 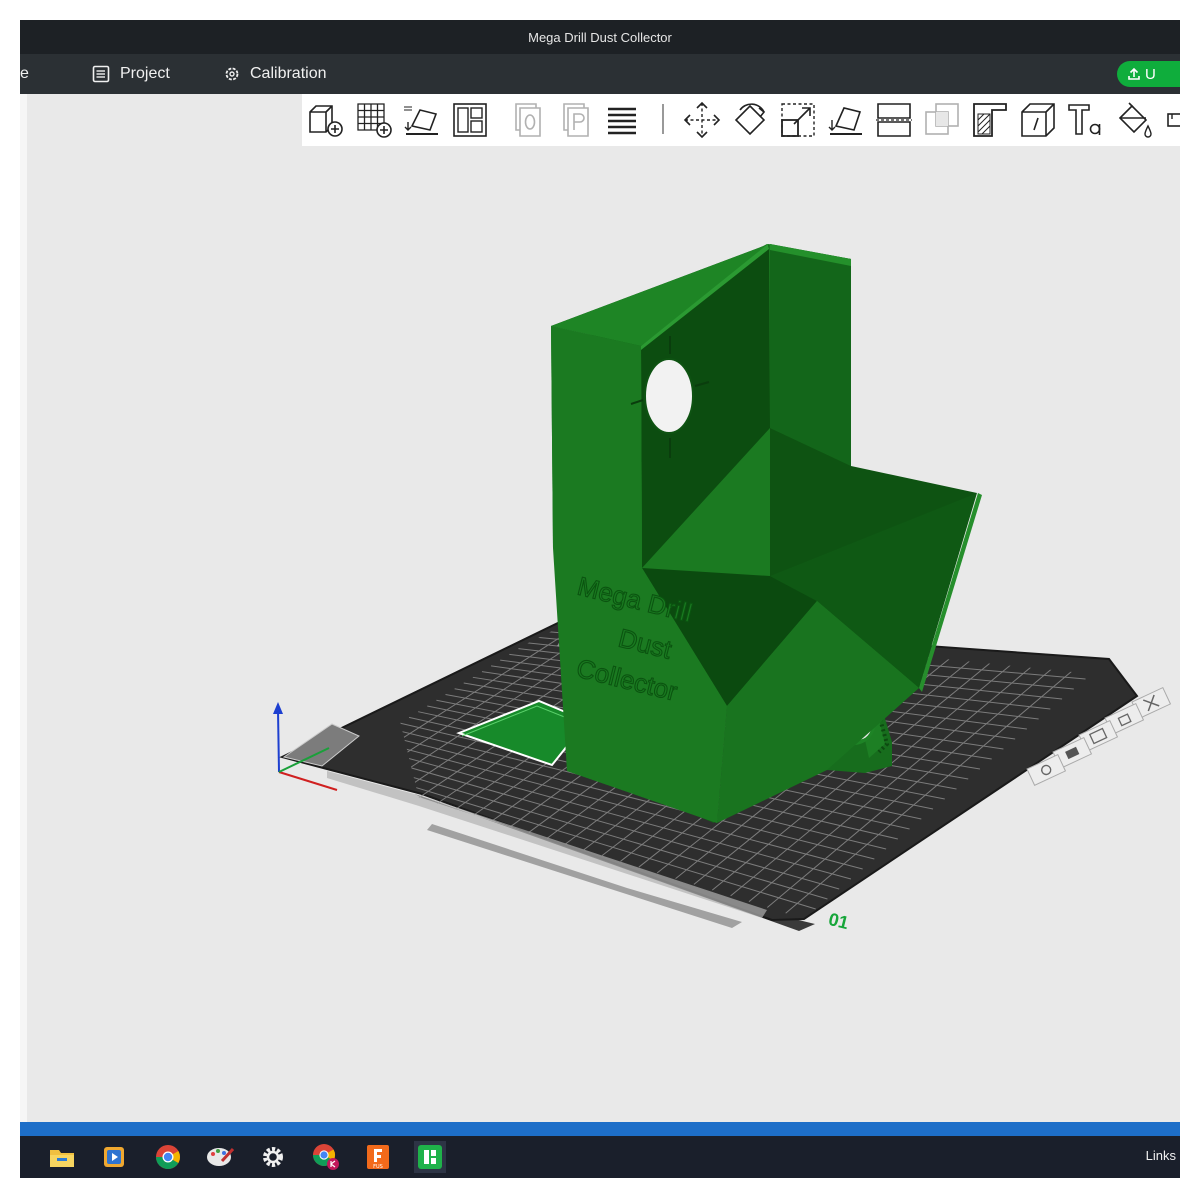 I want to click on taskbar-bambu-studio, so click(x=430, y=1157).